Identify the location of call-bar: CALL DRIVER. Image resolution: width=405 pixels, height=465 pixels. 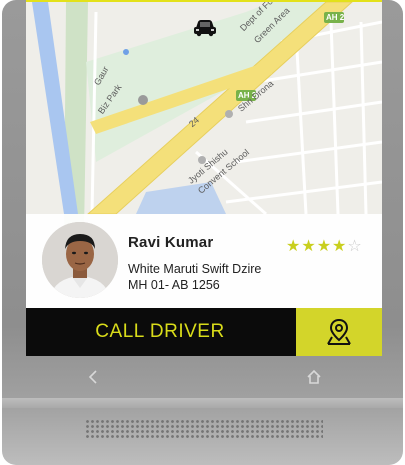
(204, 332).